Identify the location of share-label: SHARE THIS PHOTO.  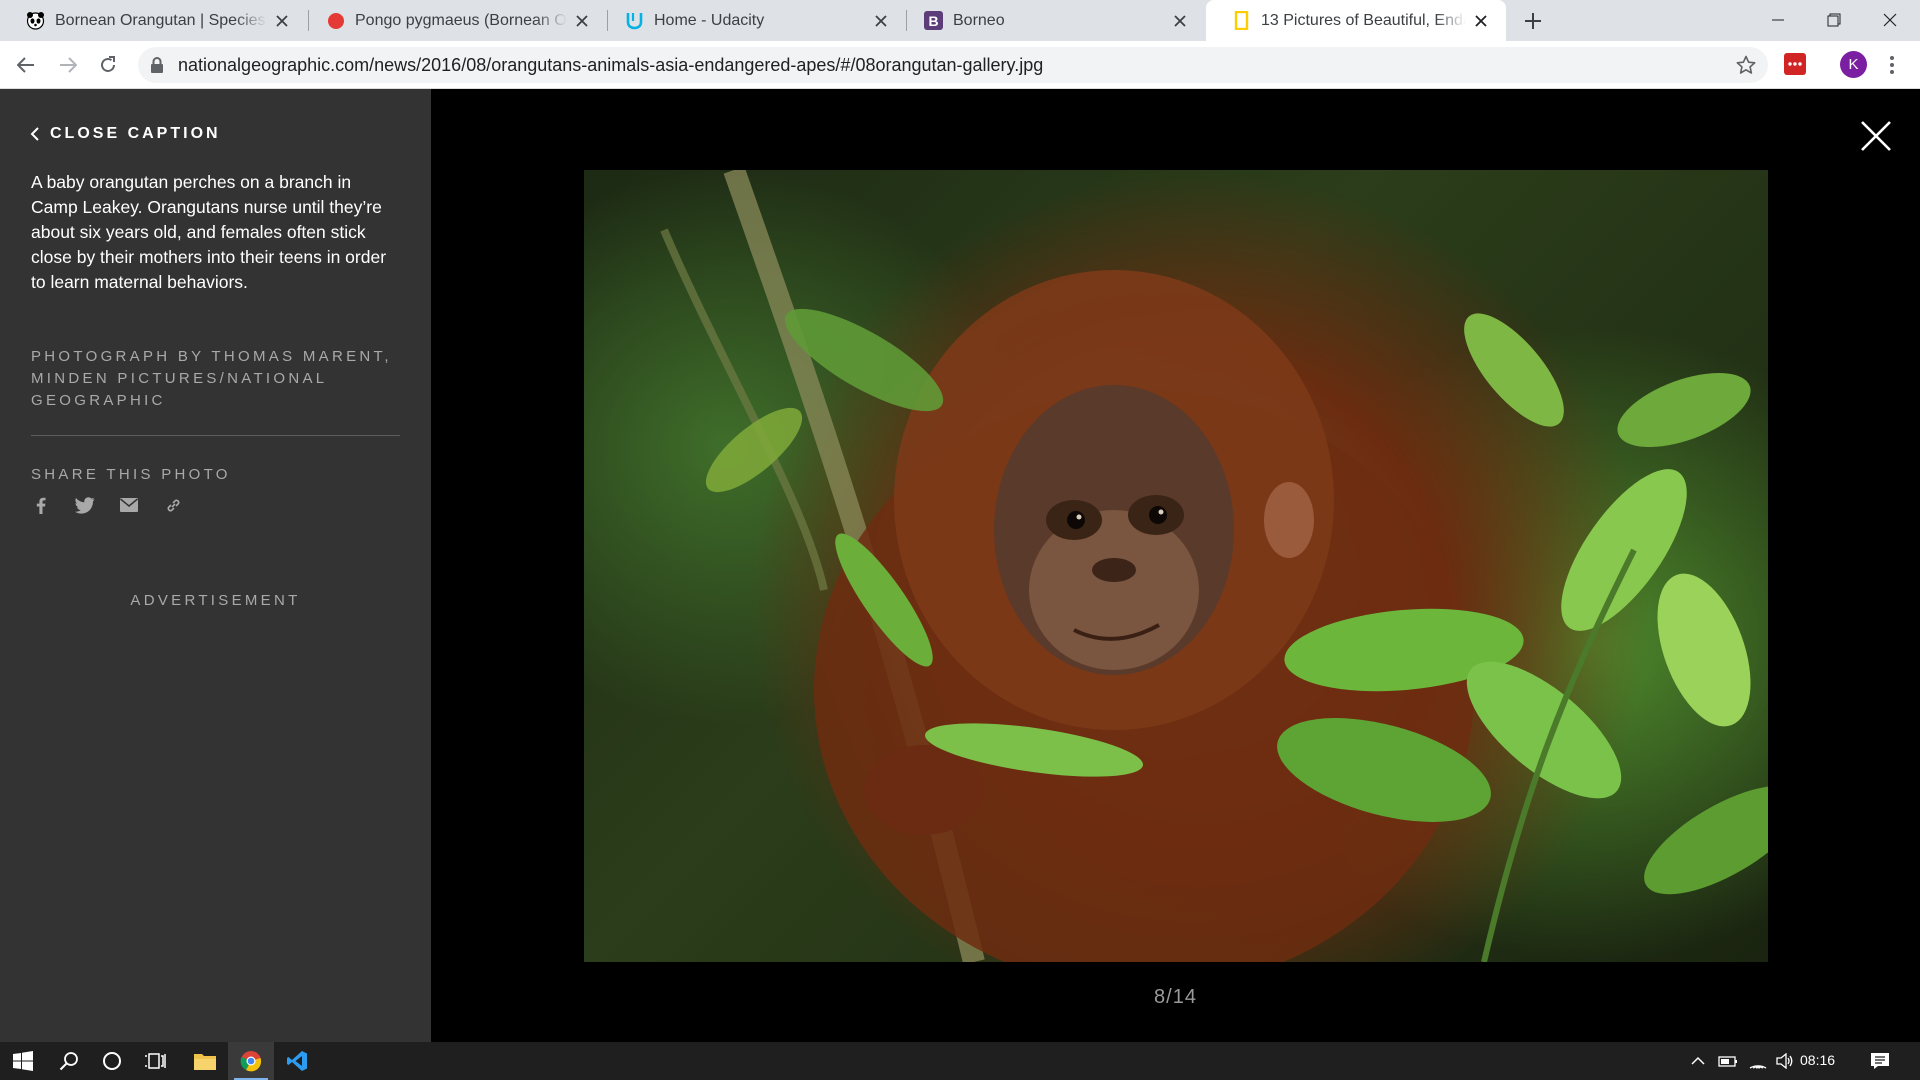
(131, 474).